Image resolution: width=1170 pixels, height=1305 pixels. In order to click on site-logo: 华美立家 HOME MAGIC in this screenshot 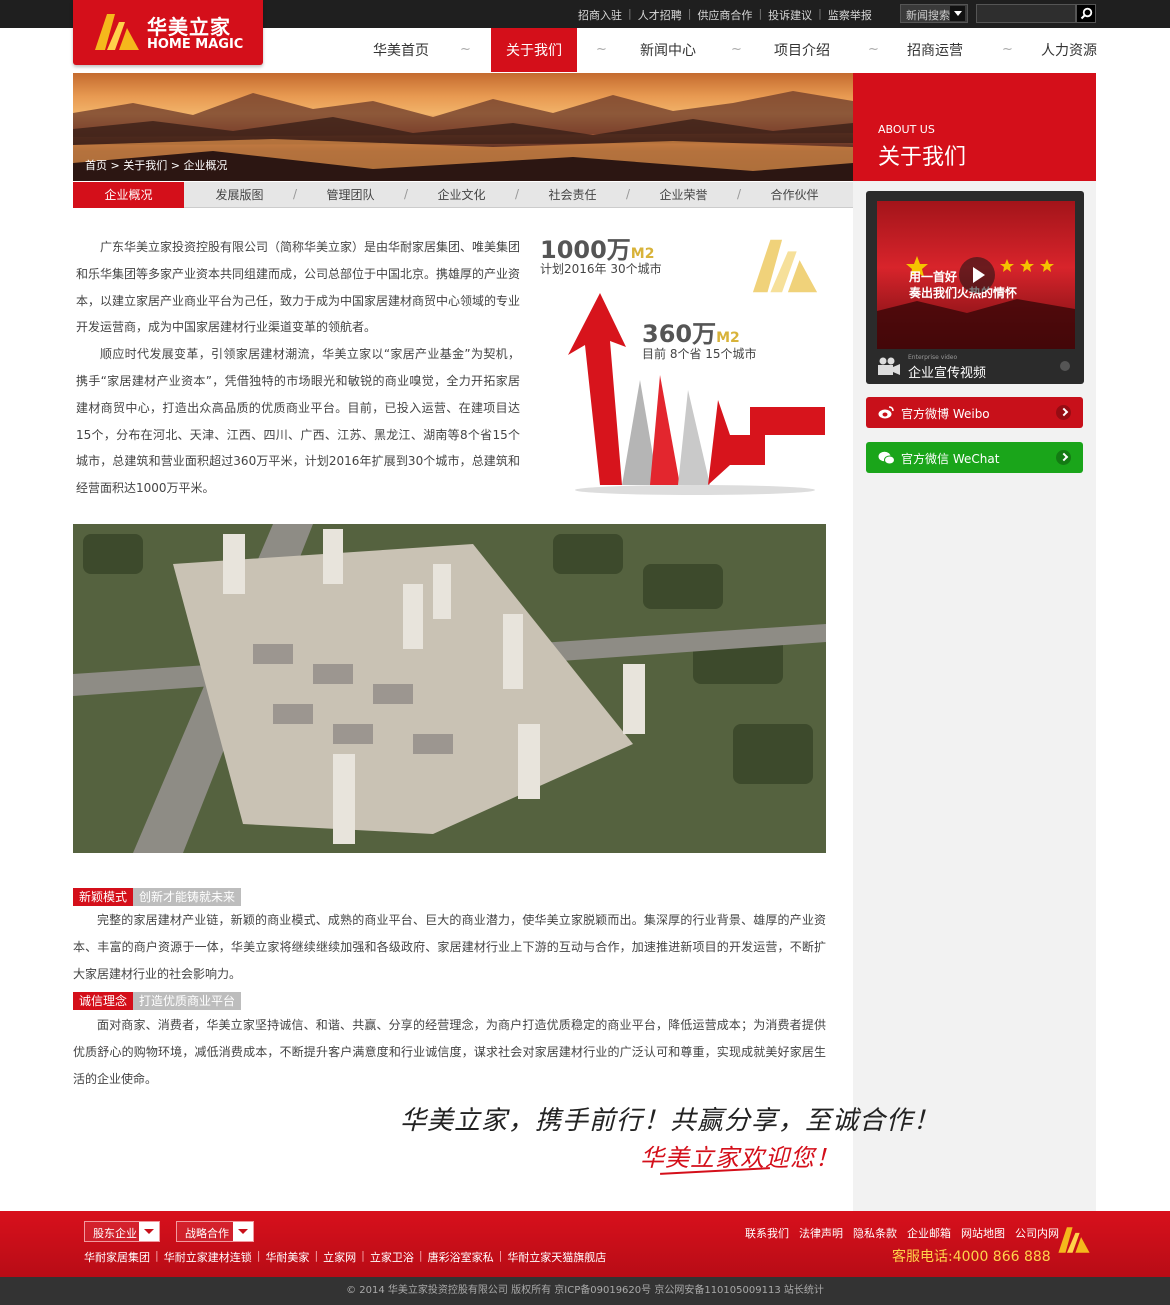, I will do `click(168, 32)`.